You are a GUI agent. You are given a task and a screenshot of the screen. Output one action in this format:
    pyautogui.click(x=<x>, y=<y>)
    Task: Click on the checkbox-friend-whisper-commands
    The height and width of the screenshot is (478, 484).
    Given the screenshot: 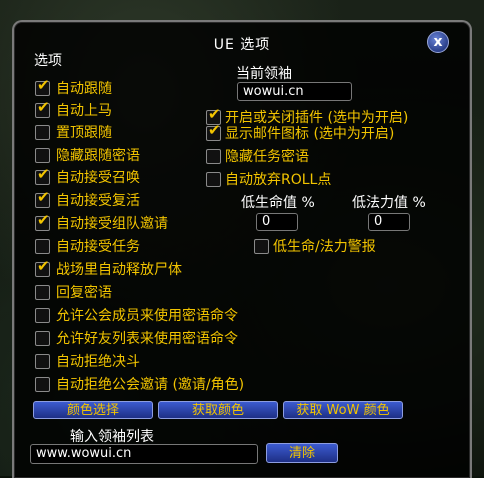 What is the action you would take?
    pyautogui.click(x=42, y=338)
    